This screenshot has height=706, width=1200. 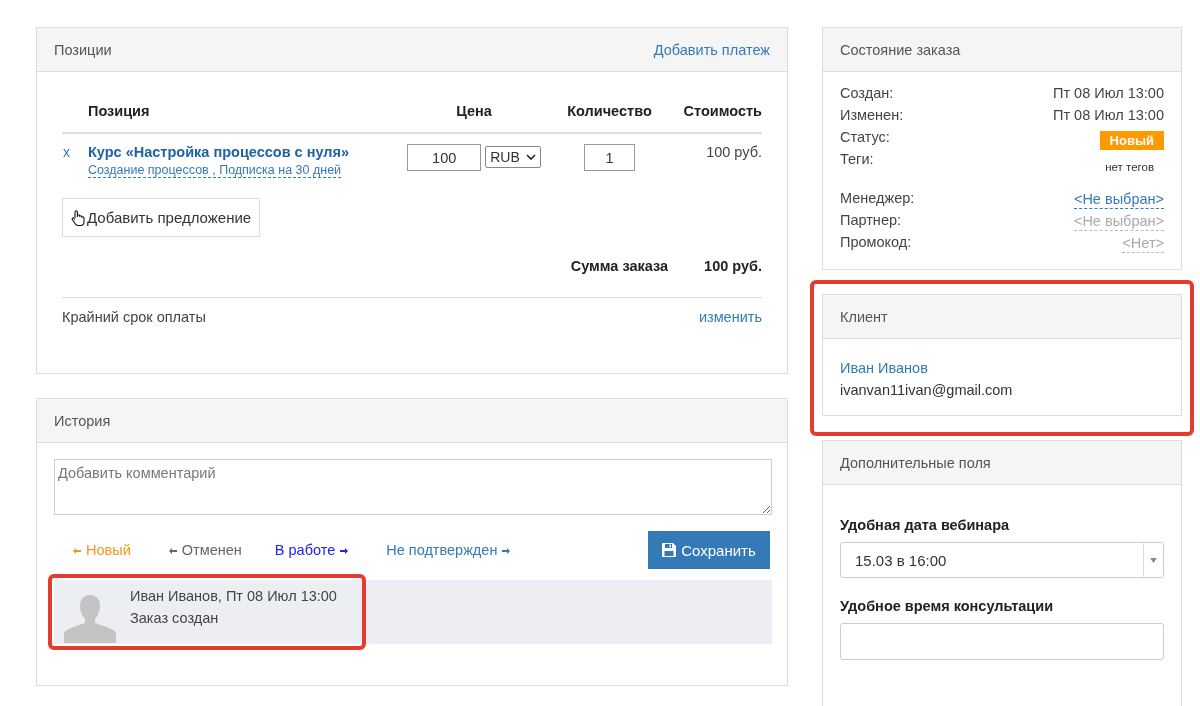 What do you see at coordinates (609, 111) in the screenshot?
I see `column-header: Количество` at bounding box center [609, 111].